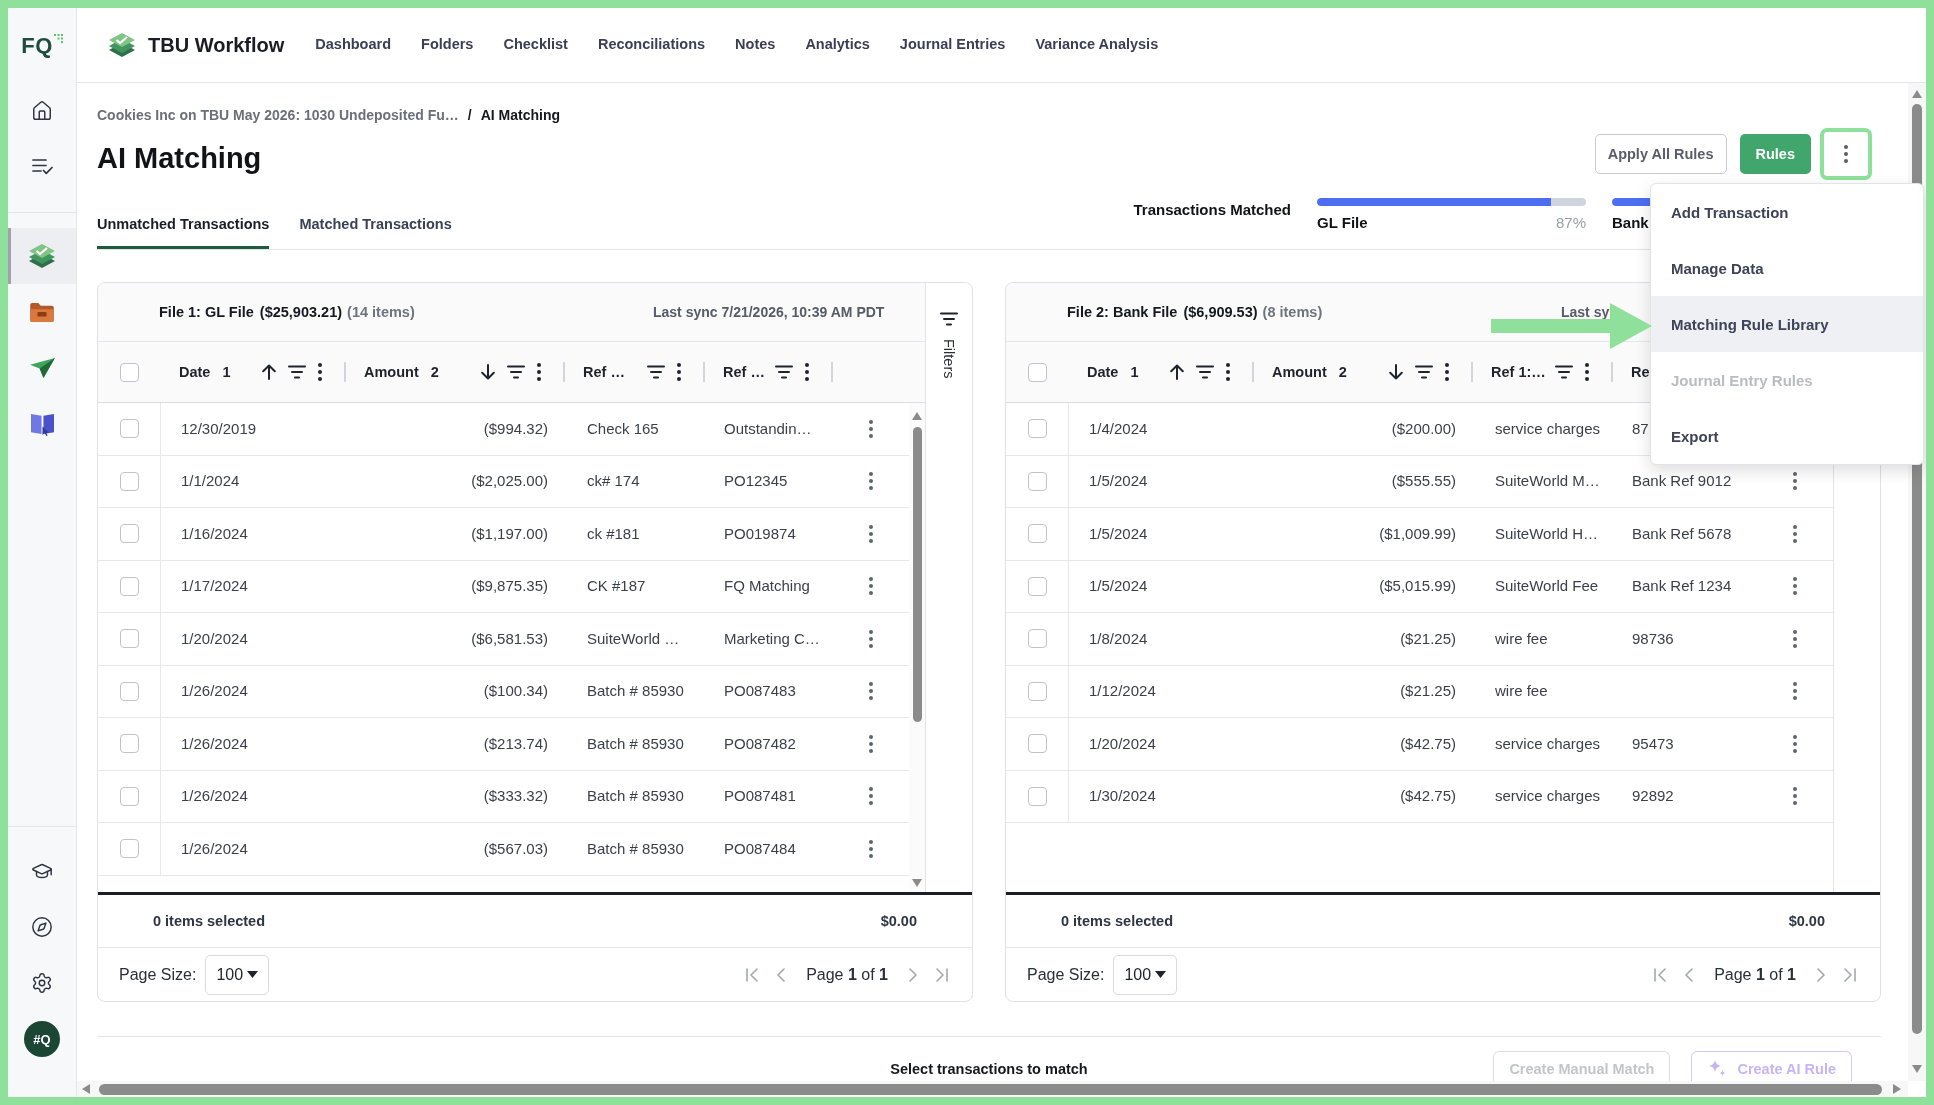 The image size is (1934, 1105). Describe the element at coordinates (209, 921) in the screenshot. I see `selection-count: 0 items selected` at that location.